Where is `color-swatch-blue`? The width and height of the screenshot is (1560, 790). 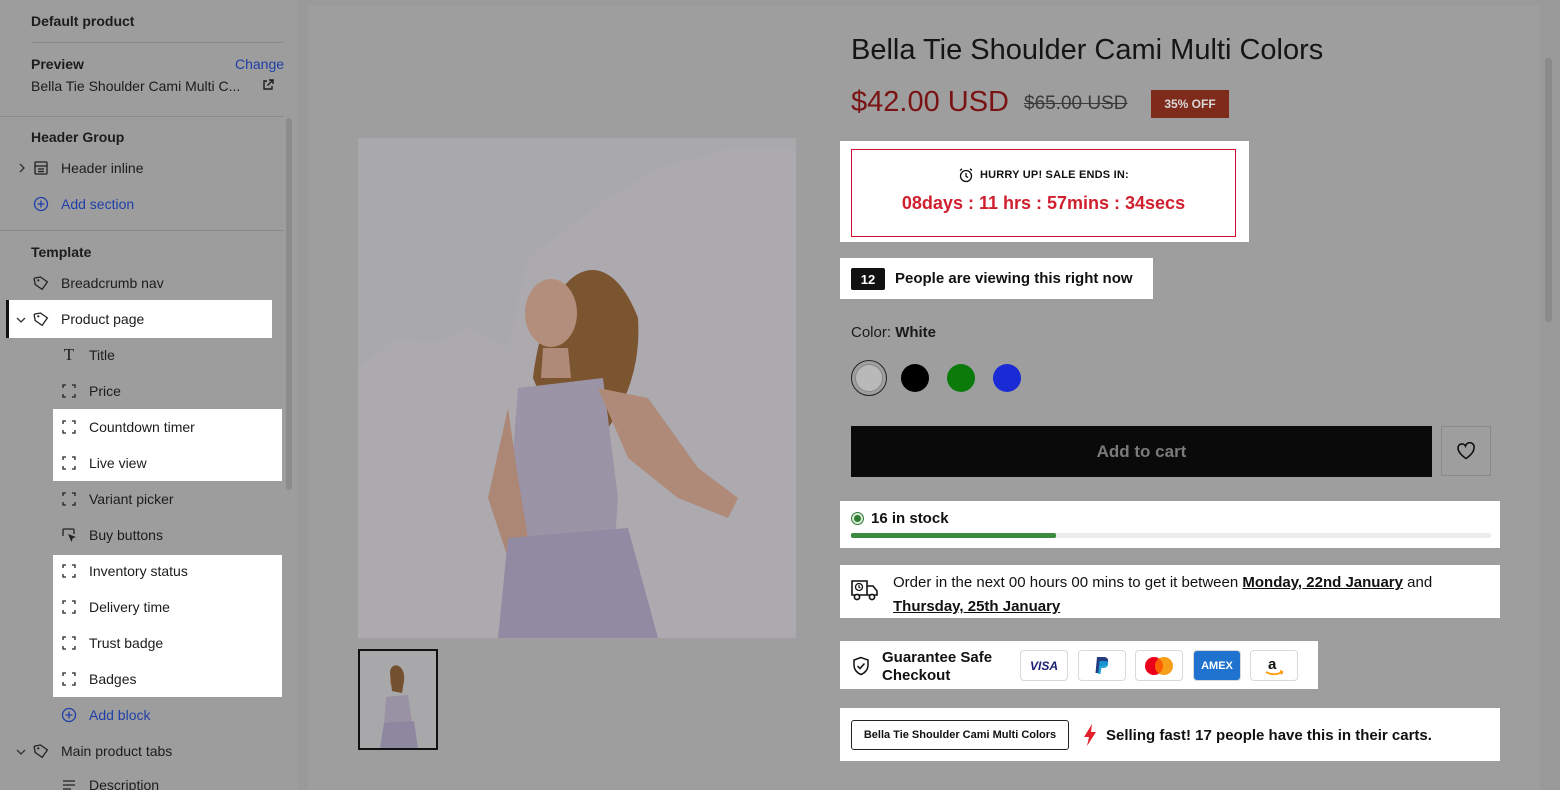 color-swatch-blue is located at coordinates (1007, 378).